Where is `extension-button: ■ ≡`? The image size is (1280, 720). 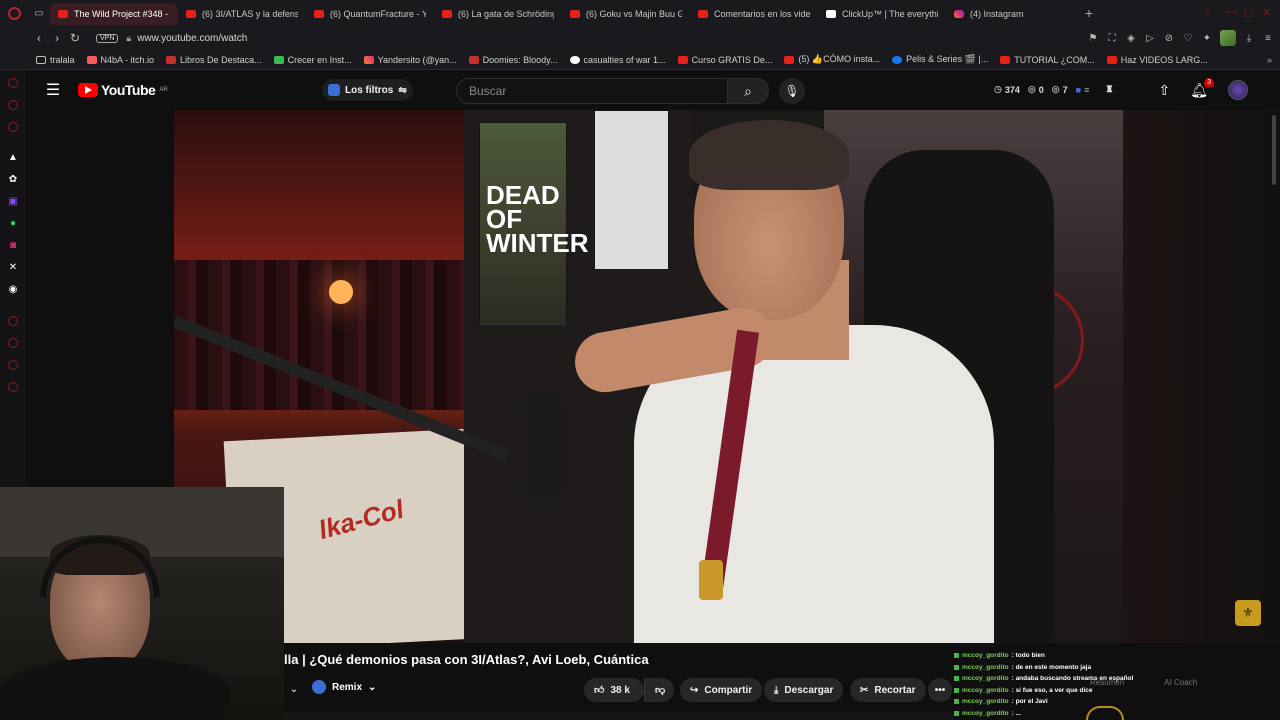 extension-button: ■ ≡ is located at coordinates (1083, 90).